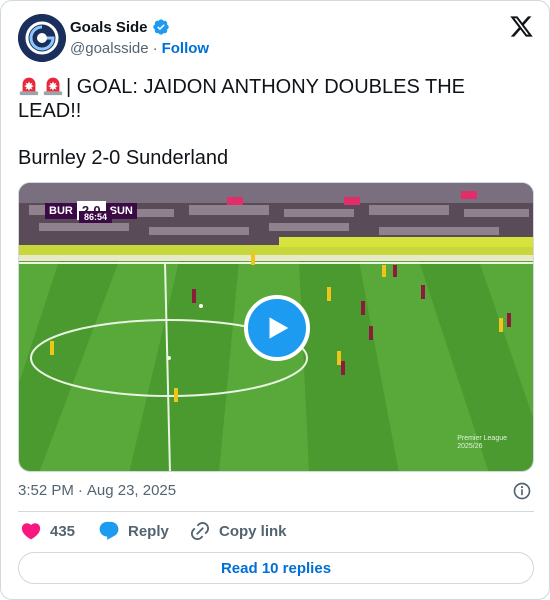  What do you see at coordinates (46, 490) in the screenshot?
I see `tweet-time: 3:52 PM` at bounding box center [46, 490].